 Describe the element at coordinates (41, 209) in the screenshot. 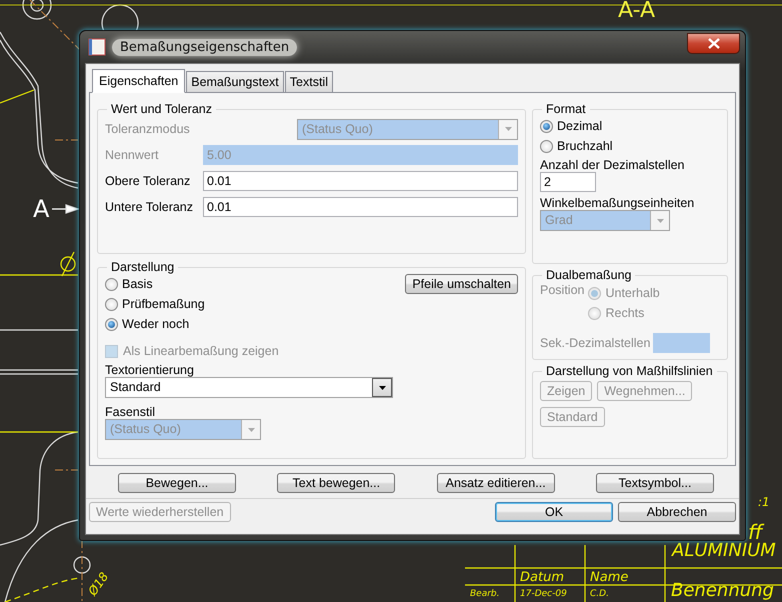

I see `section-label: A` at that location.